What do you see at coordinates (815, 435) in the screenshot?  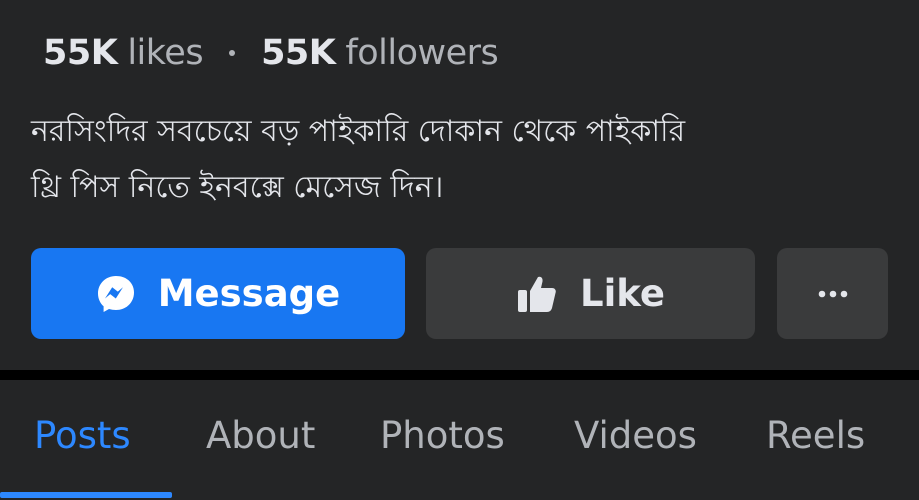 I see `tab-reels: Reels` at bounding box center [815, 435].